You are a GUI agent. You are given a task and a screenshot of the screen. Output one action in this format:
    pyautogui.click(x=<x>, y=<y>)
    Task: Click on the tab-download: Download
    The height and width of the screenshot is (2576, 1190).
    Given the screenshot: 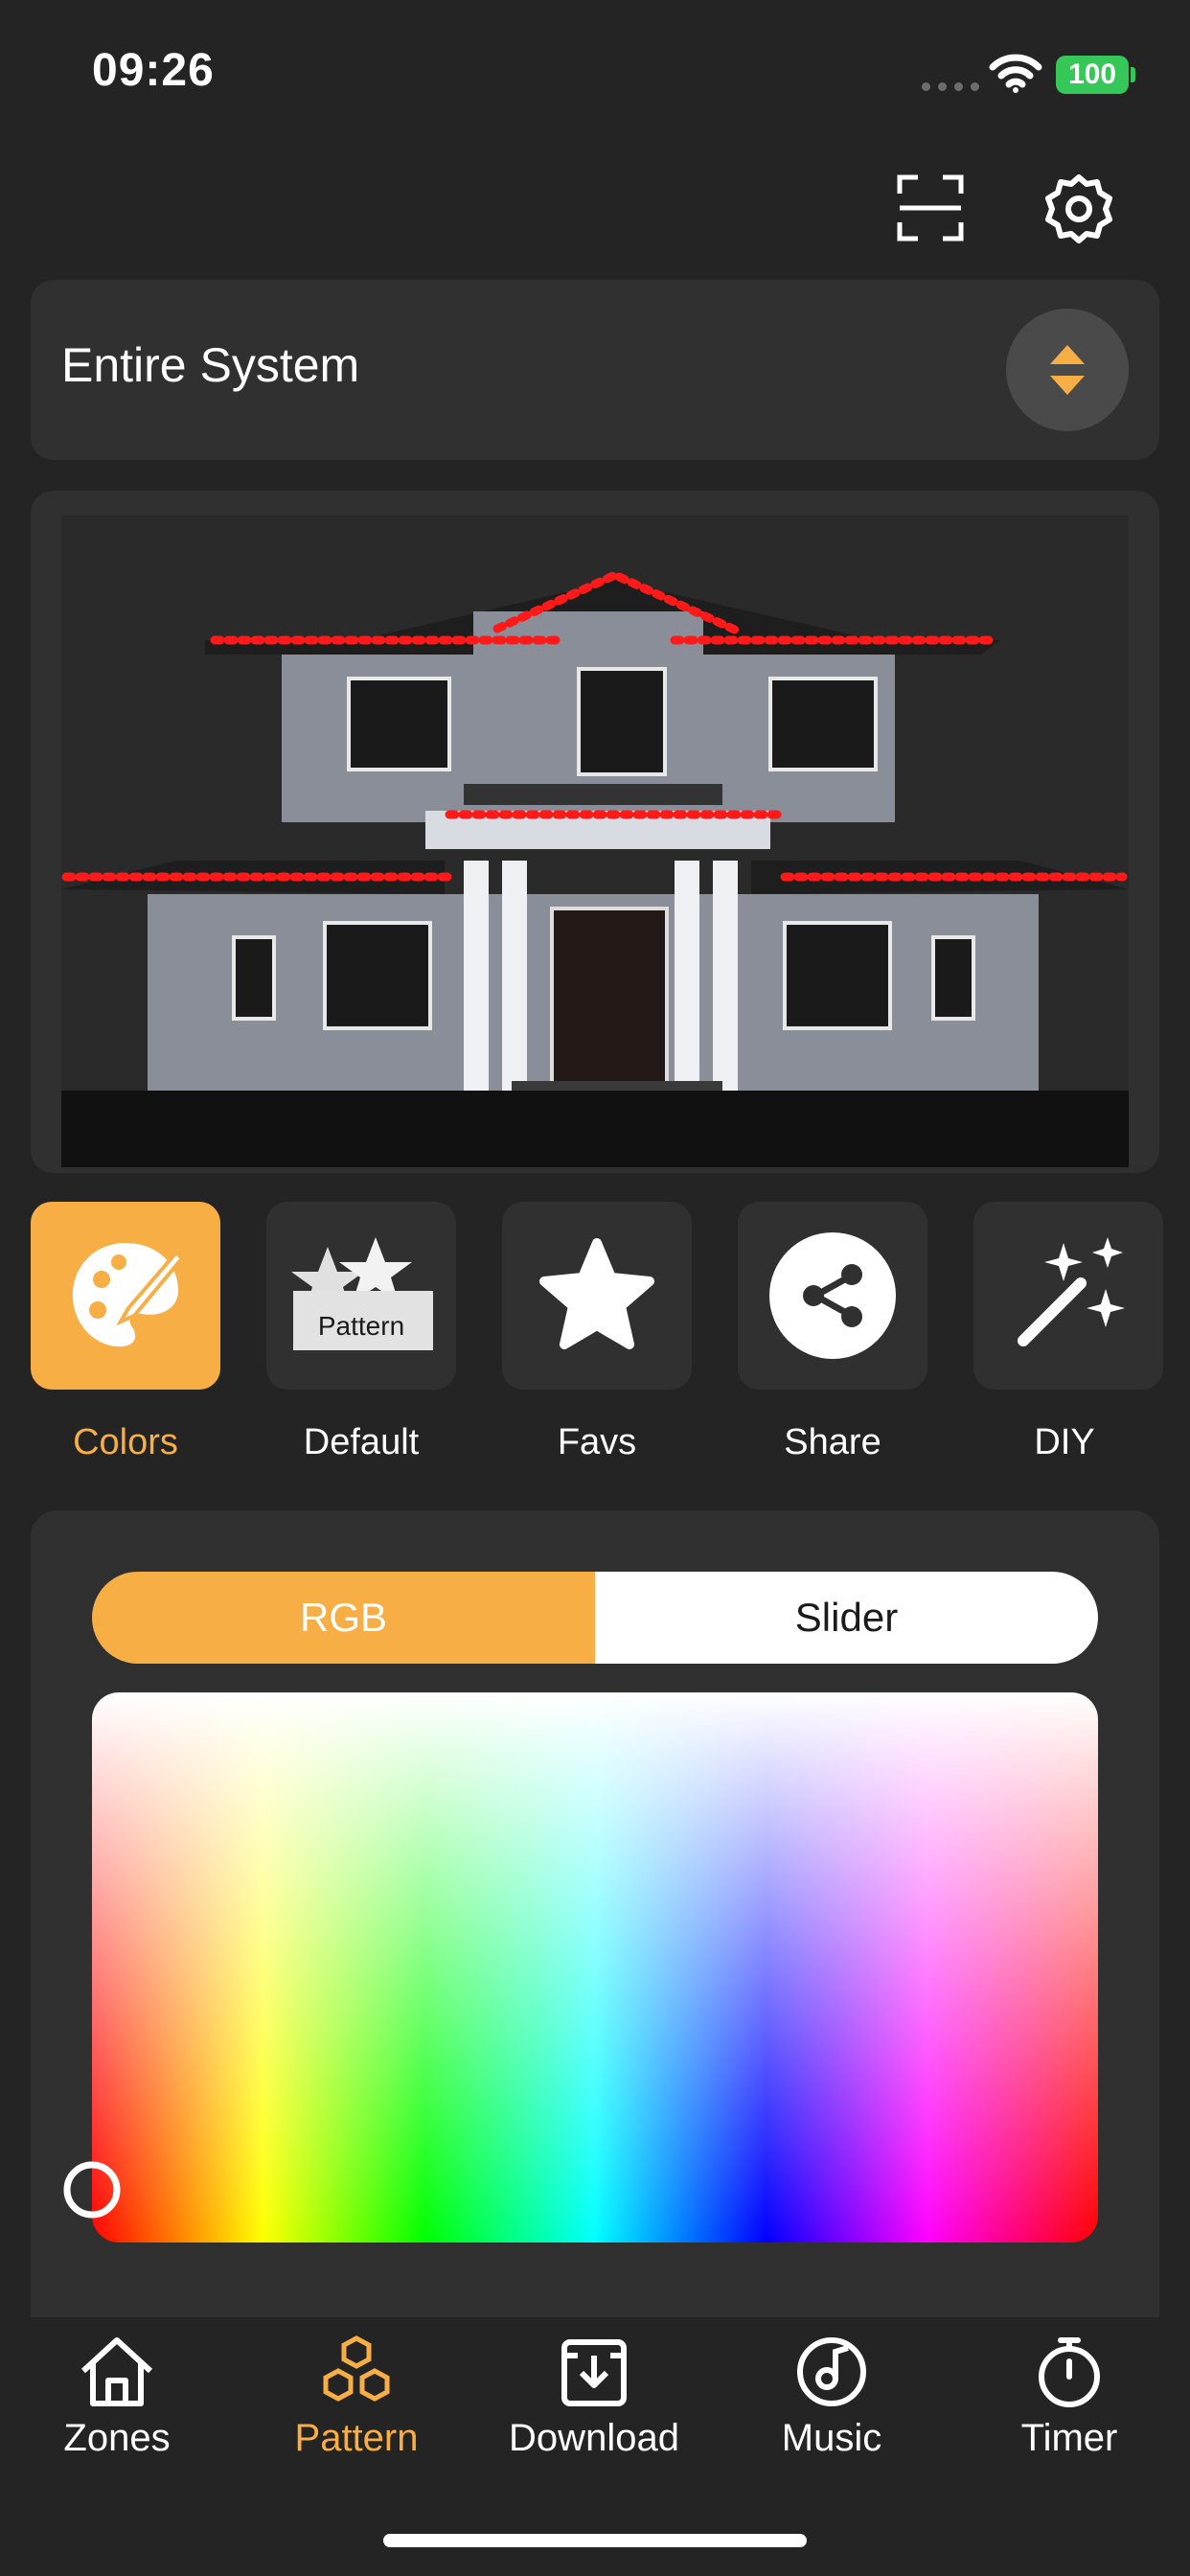 What is the action you would take?
    pyautogui.click(x=594, y=2397)
    